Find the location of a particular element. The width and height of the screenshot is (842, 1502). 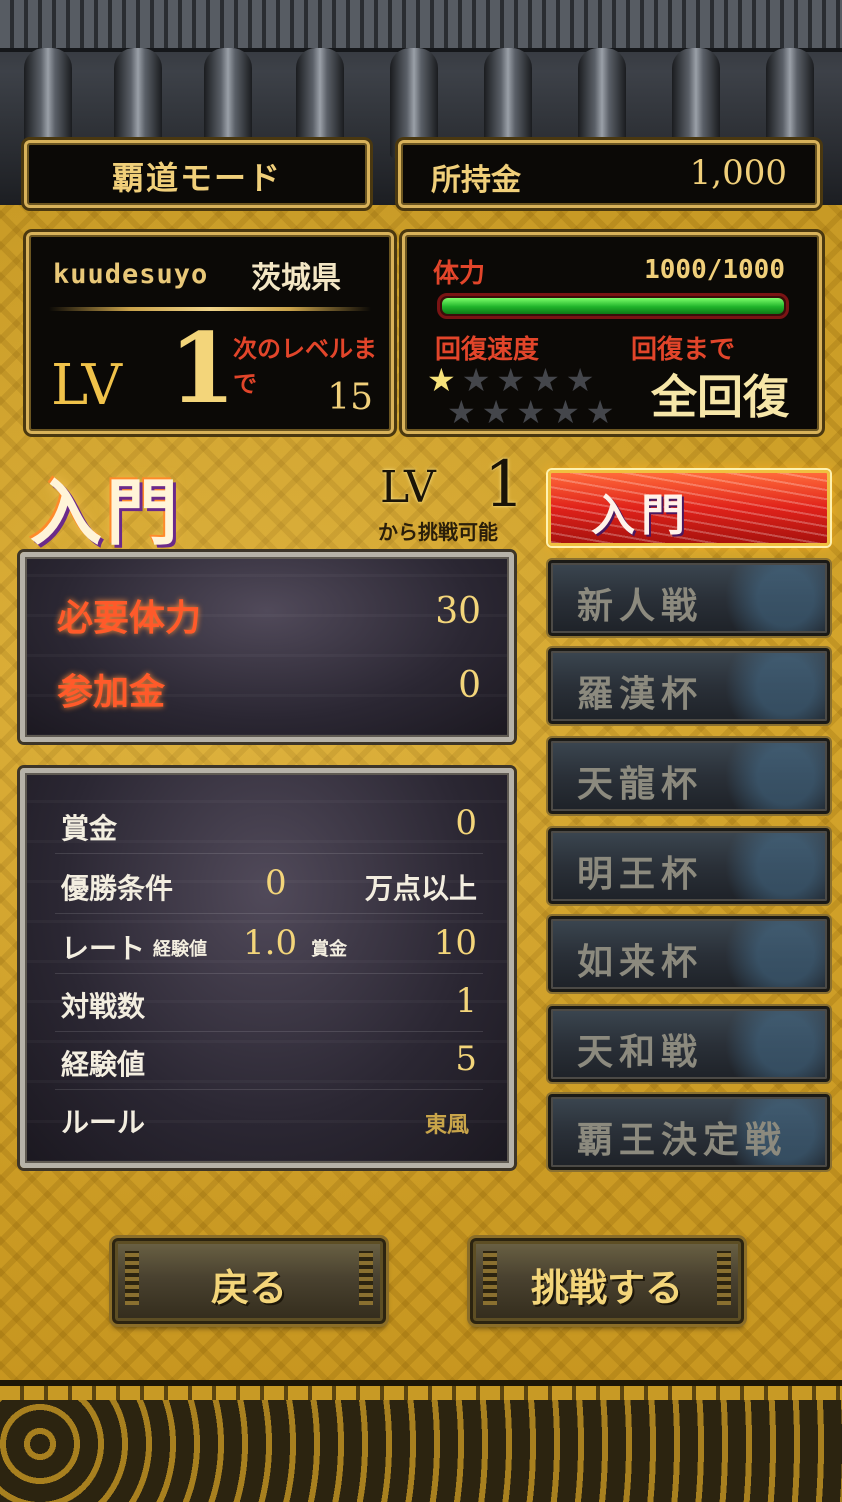

ornament-divider is located at coordinates (210, 309).